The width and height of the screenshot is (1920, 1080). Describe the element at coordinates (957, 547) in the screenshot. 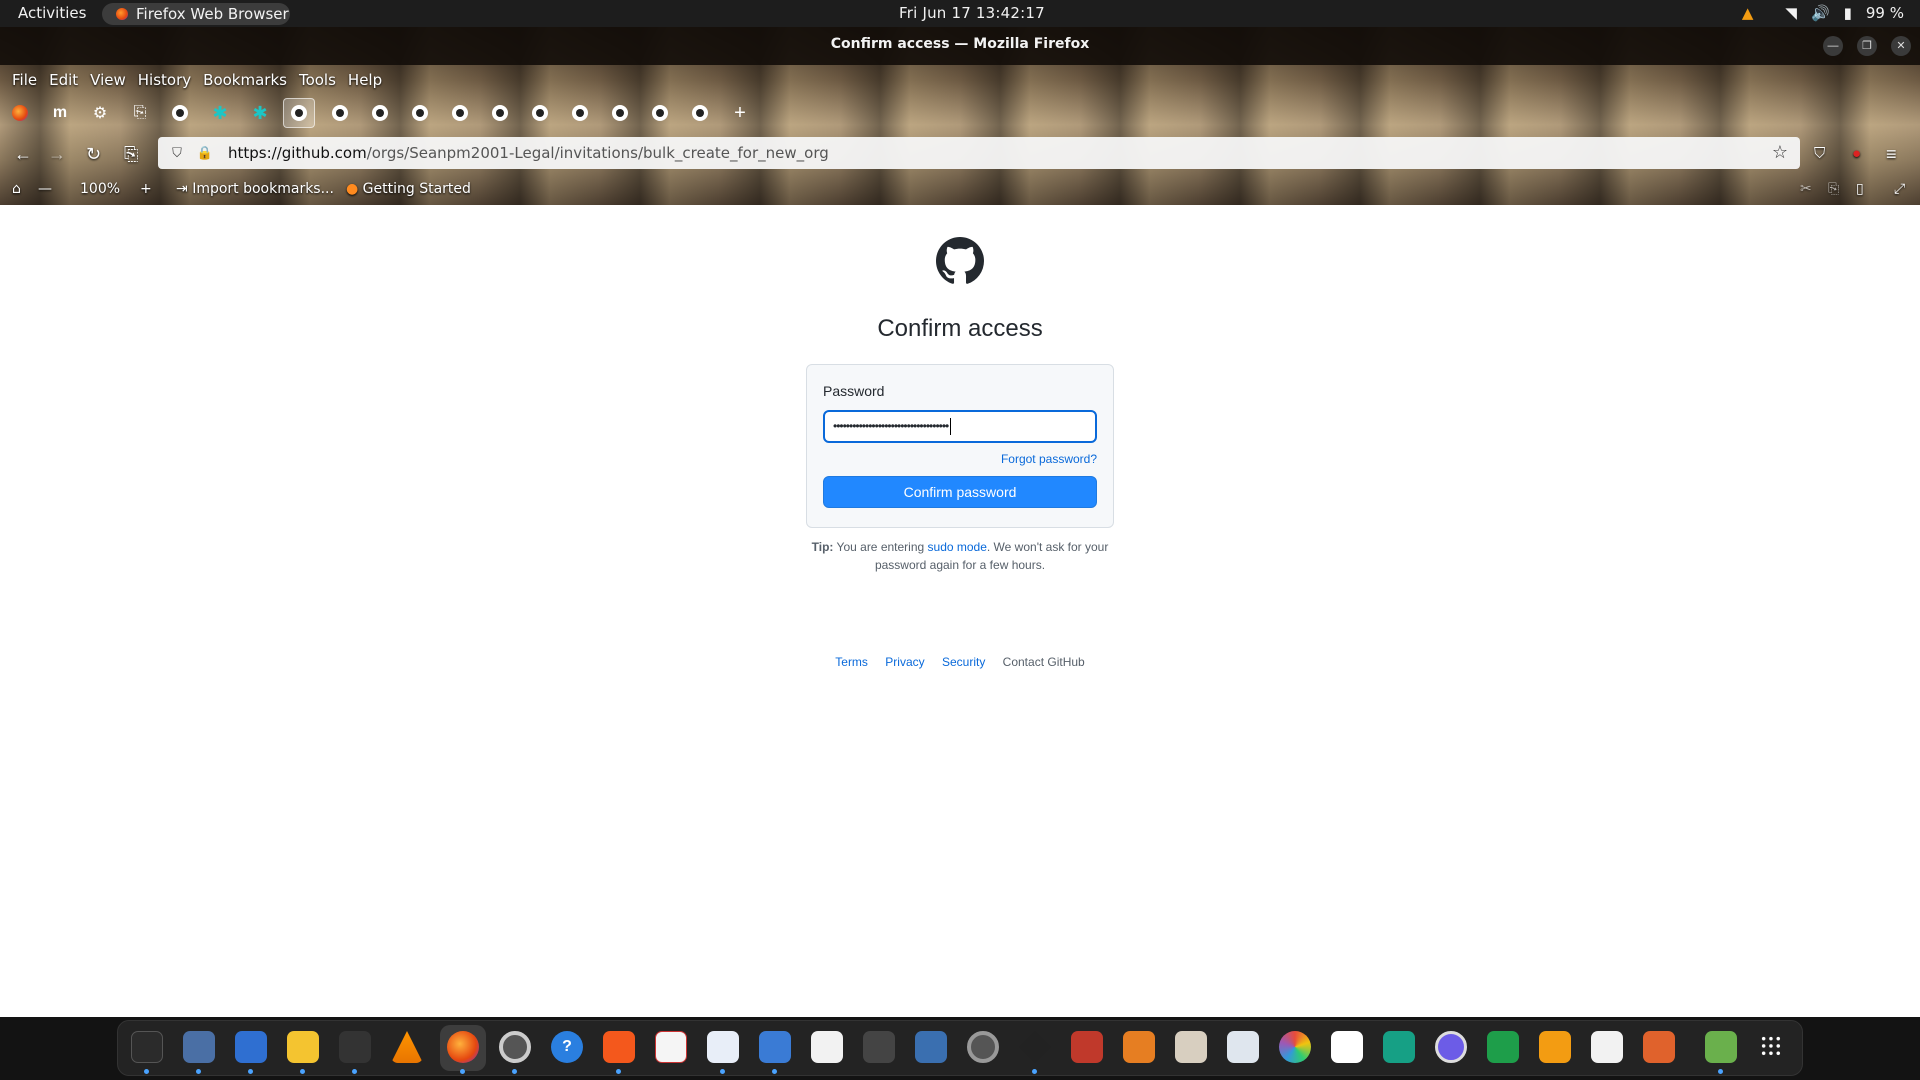

I see `sudo-mode-link: sudo mode` at that location.